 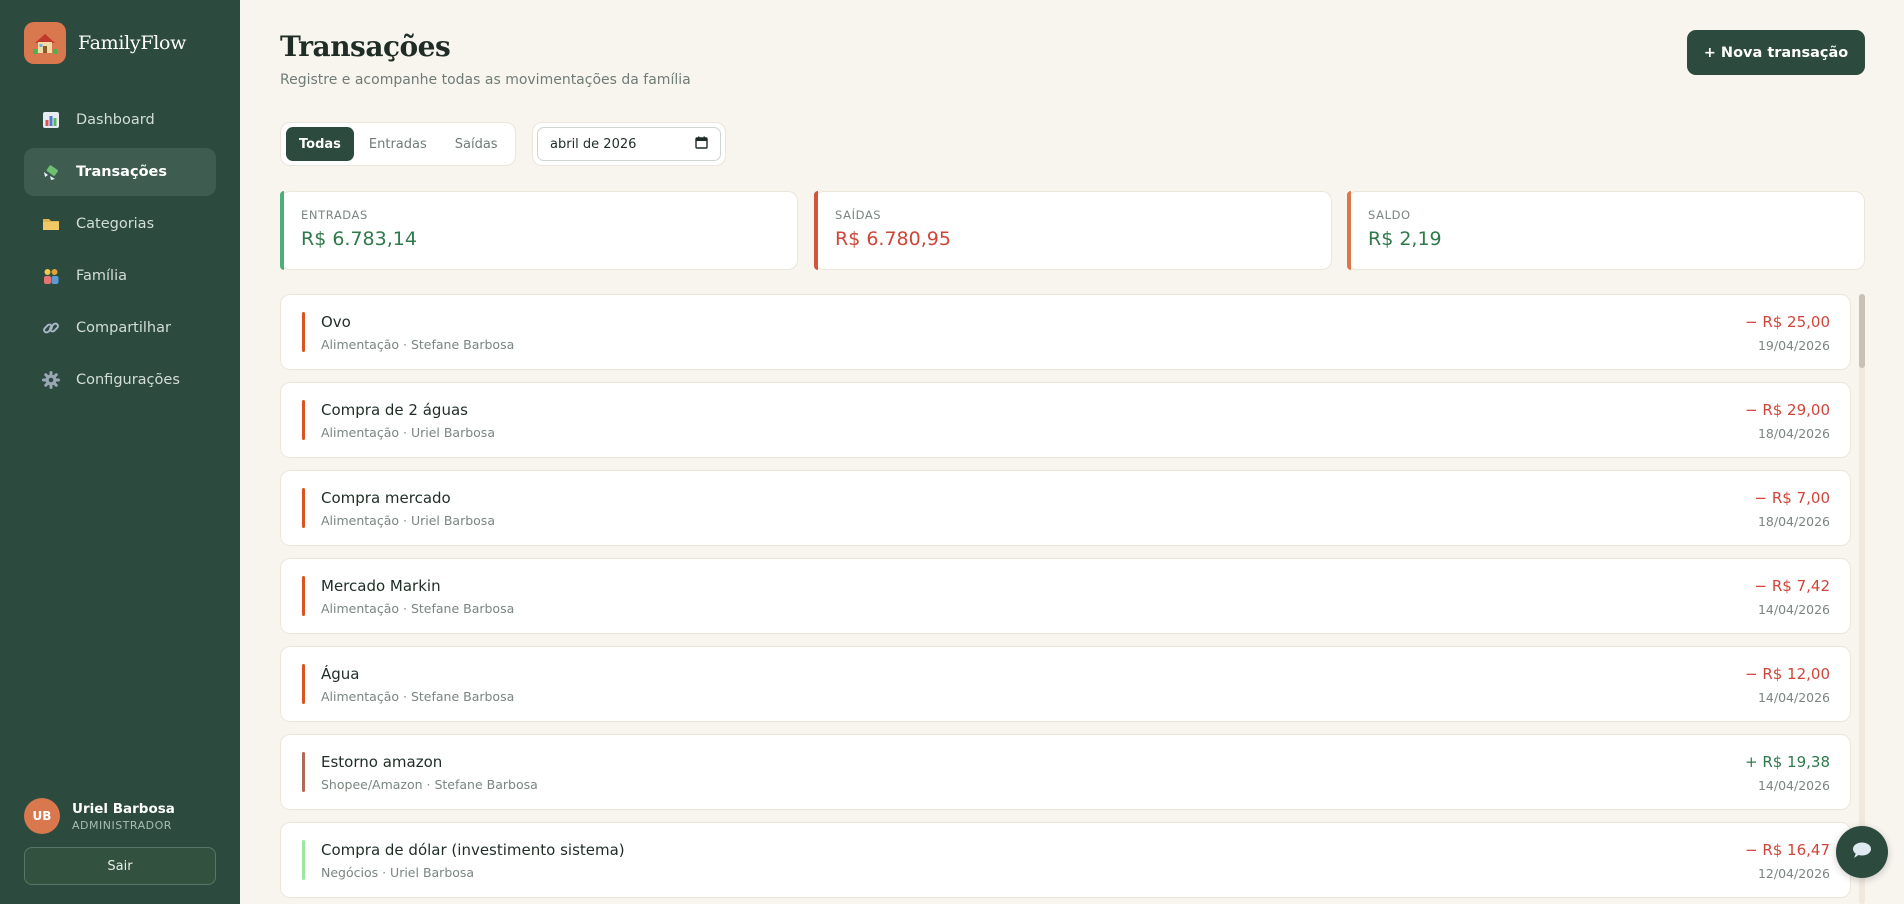 I want to click on brand-name: FamilyFlow, so click(x=132, y=43).